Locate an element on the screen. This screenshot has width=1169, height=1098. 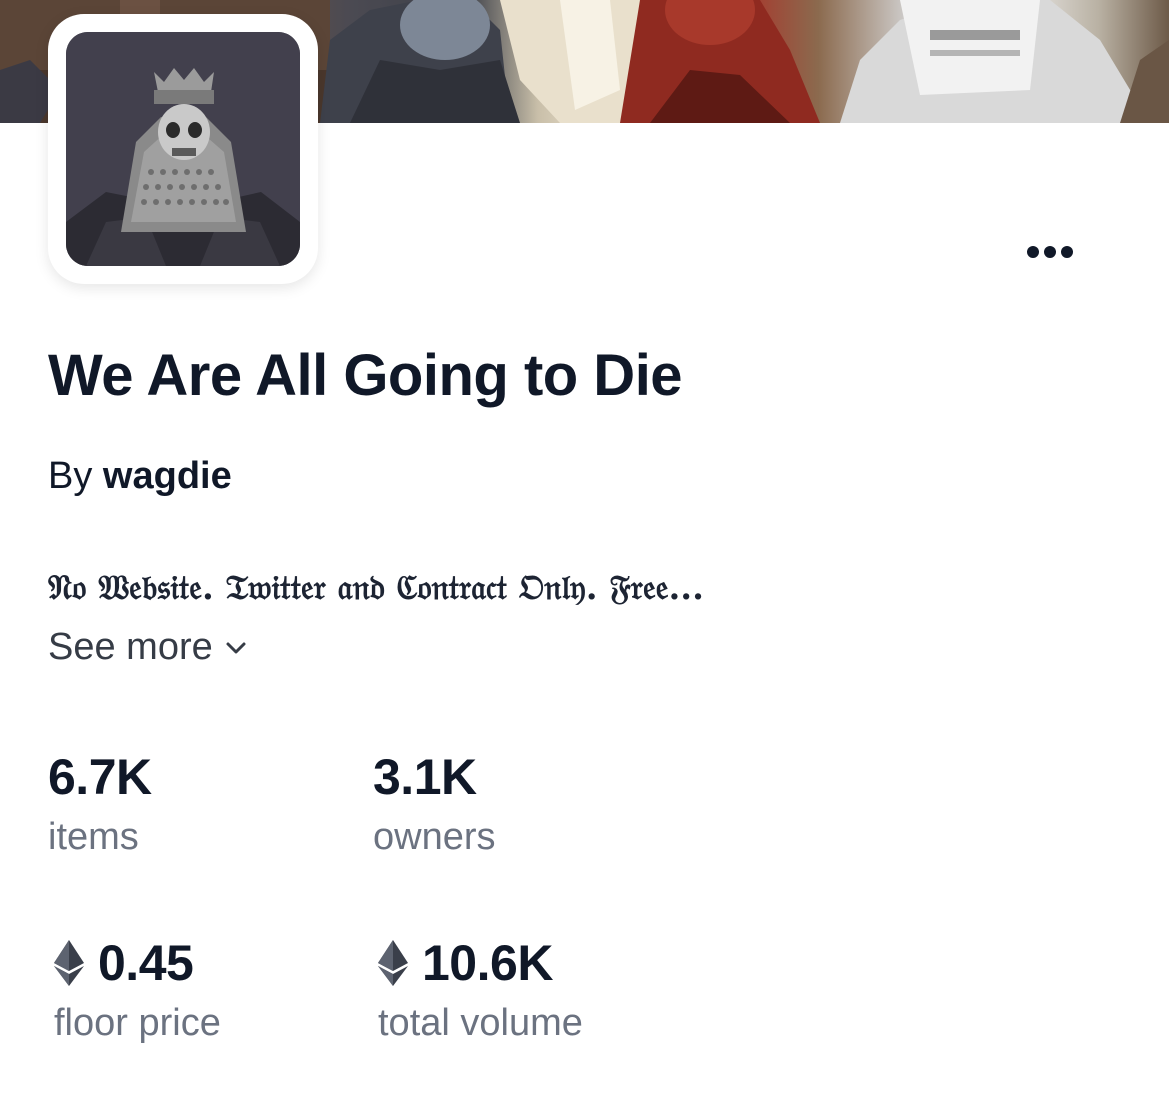
see-more-button: See more is located at coordinates (147, 647).